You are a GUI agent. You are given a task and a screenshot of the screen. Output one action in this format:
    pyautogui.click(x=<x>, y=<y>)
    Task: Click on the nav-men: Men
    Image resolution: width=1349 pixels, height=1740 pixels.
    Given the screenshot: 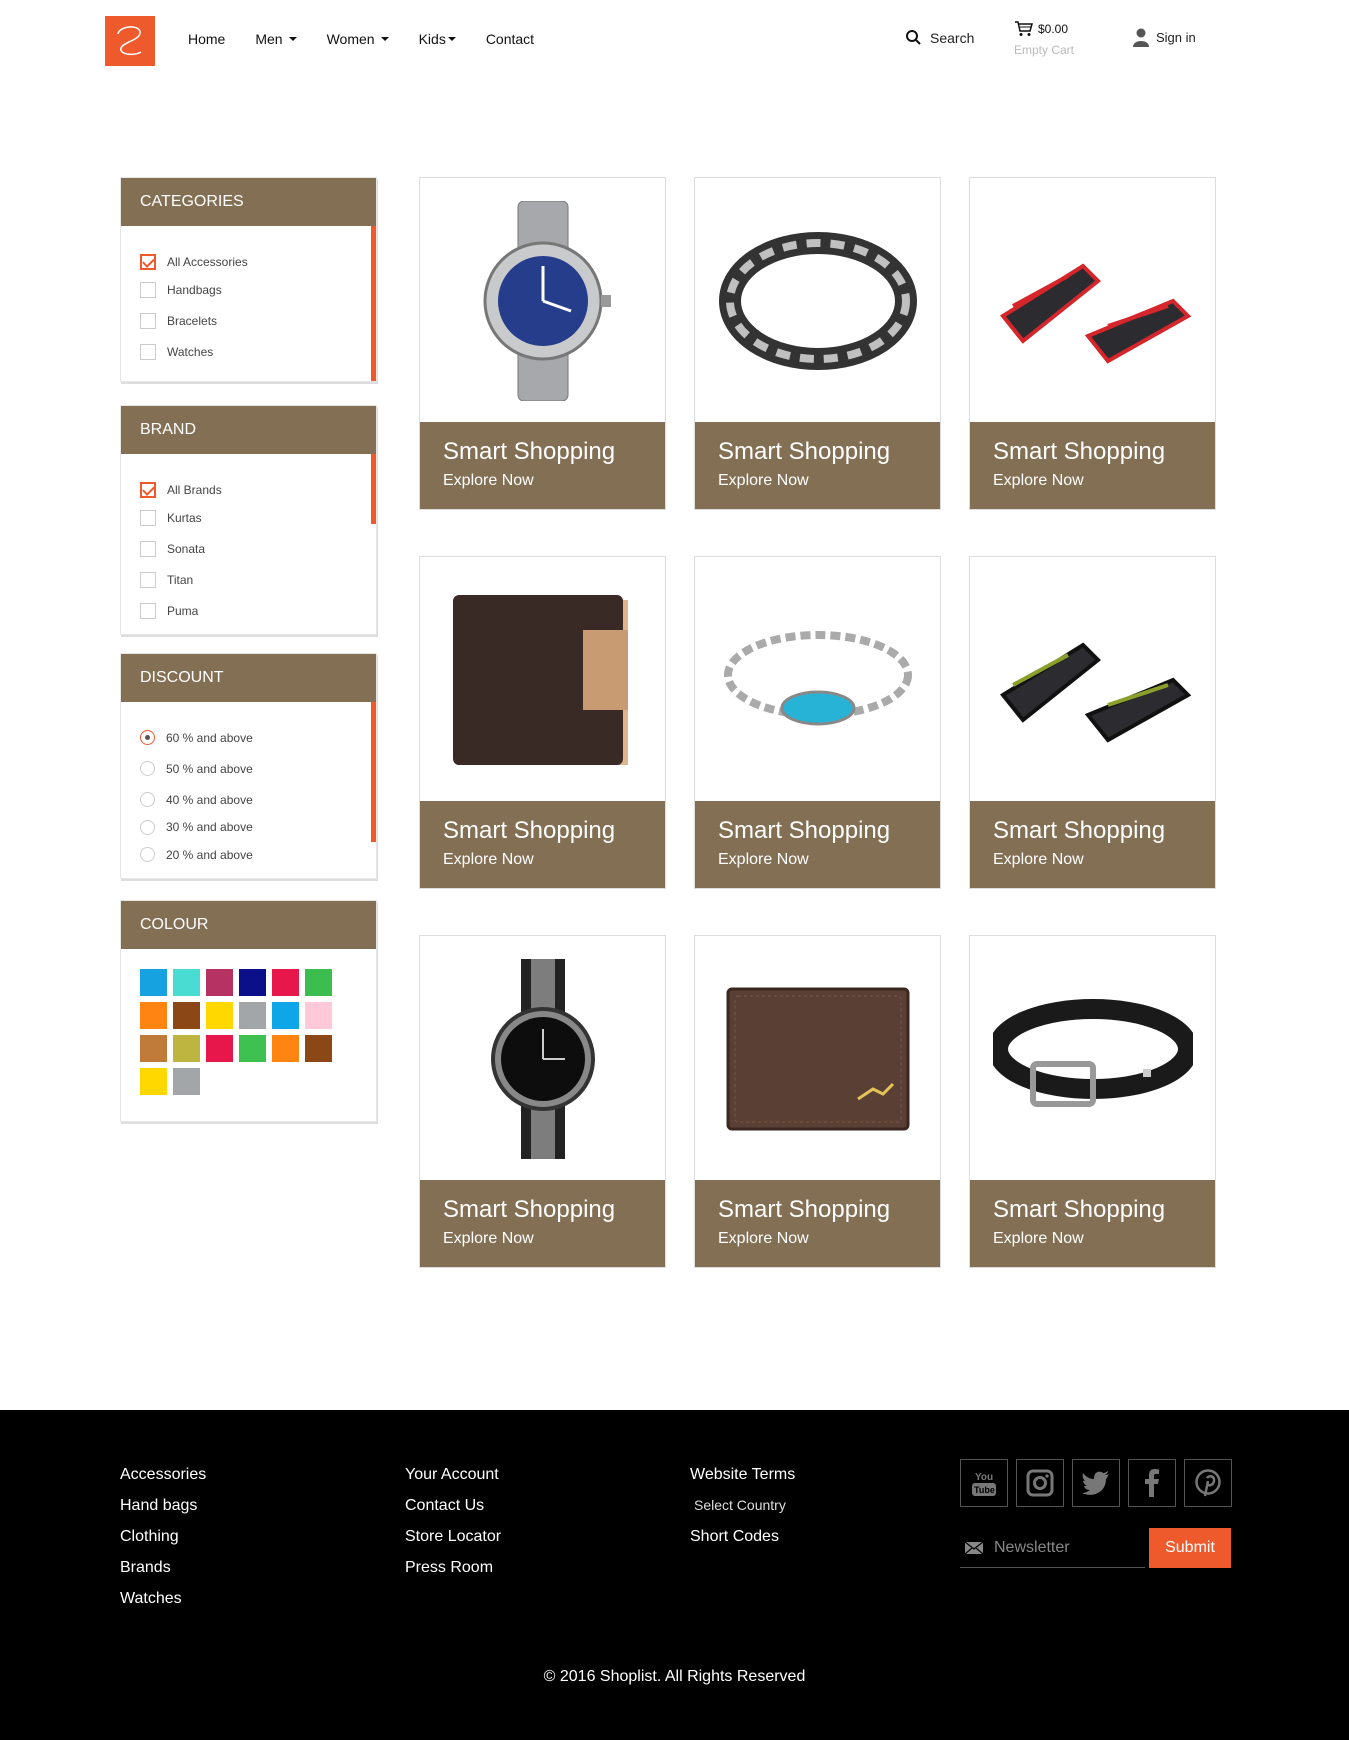 What is the action you would take?
    pyautogui.click(x=276, y=39)
    